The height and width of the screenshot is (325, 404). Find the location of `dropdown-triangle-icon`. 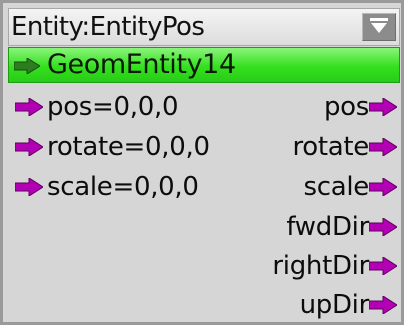

dropdown-triangle-icon is located at coordinates (379, 25).